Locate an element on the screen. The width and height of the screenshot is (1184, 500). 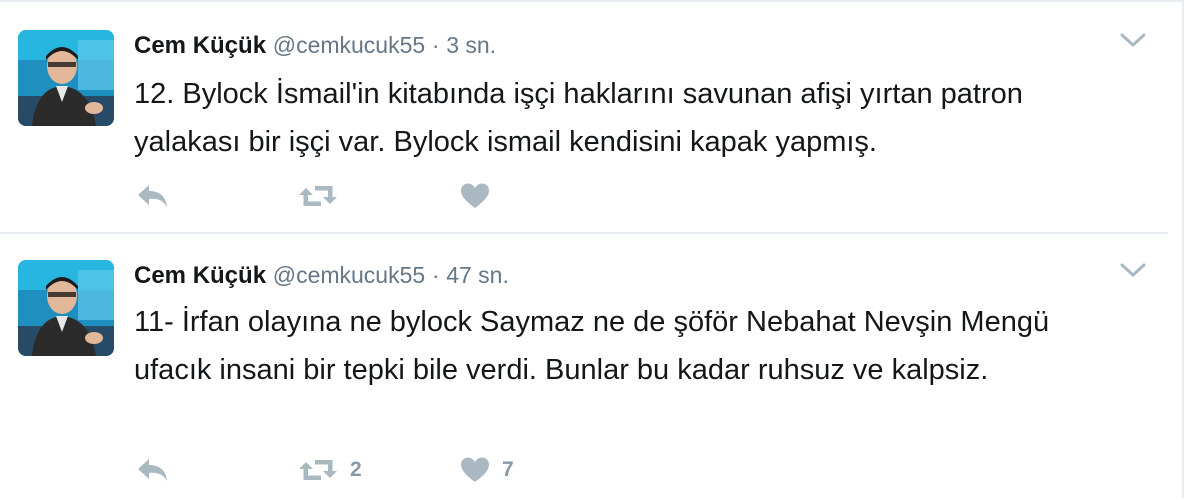
like-button: 7 is located at coordinates (487, 470).